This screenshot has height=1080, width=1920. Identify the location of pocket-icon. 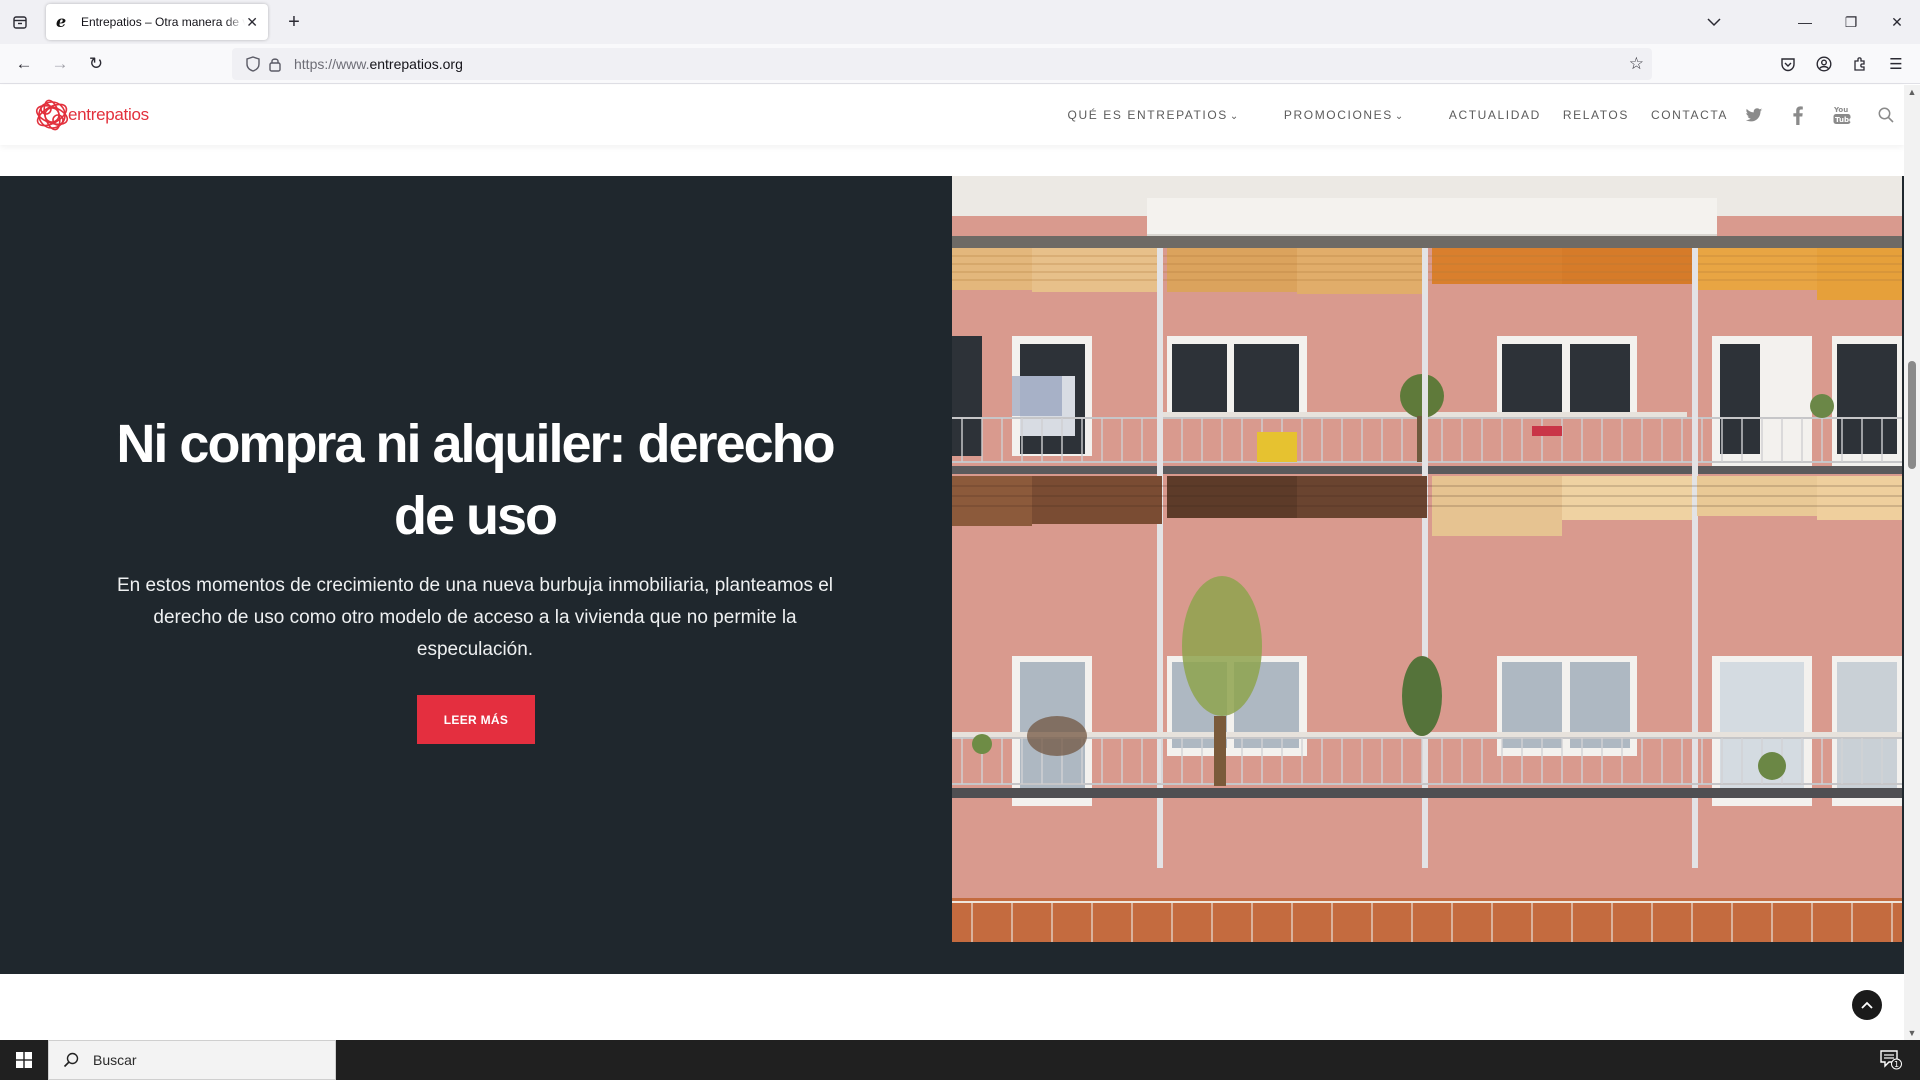
(1788, 64).